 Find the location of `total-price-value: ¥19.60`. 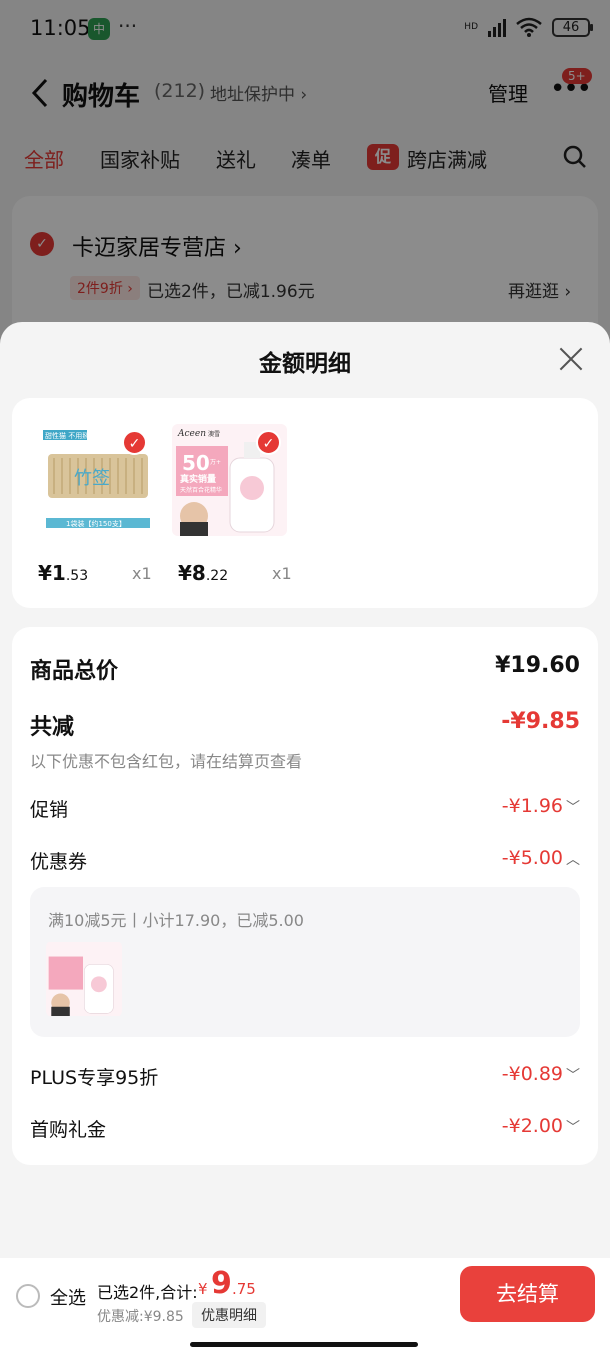

total-price-value: ¥19.60 is located at coordinates (537, 665).